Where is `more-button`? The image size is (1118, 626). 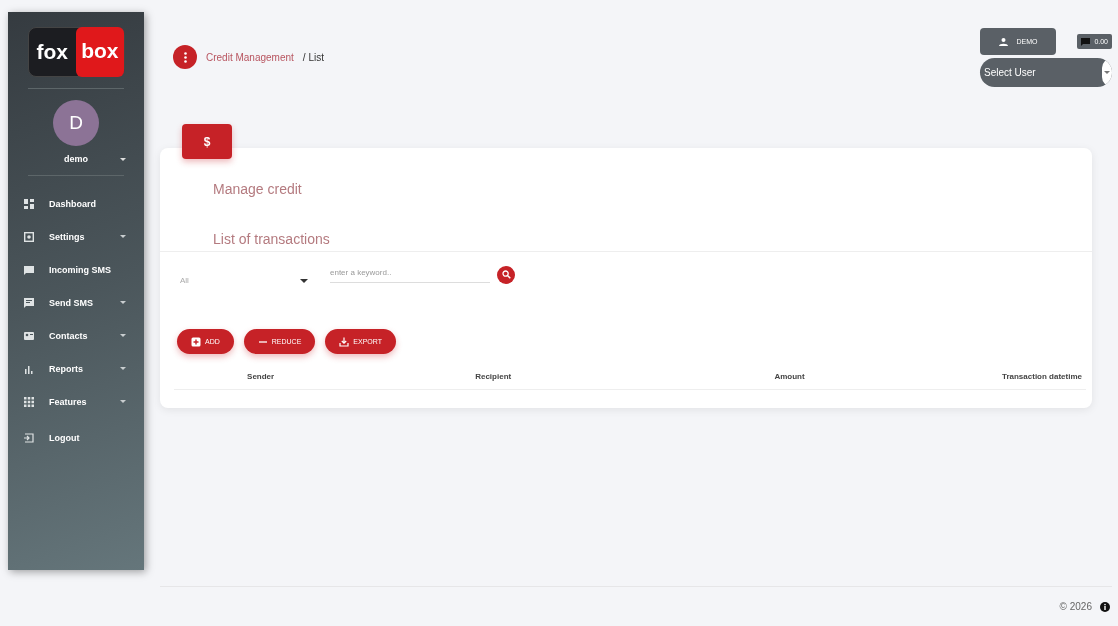
more-button is located at coordinates (185, 57).